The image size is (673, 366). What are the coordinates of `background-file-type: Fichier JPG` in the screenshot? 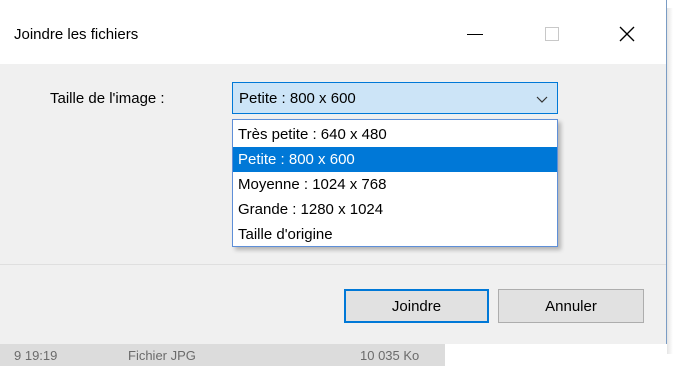 It's located at (162, 355).